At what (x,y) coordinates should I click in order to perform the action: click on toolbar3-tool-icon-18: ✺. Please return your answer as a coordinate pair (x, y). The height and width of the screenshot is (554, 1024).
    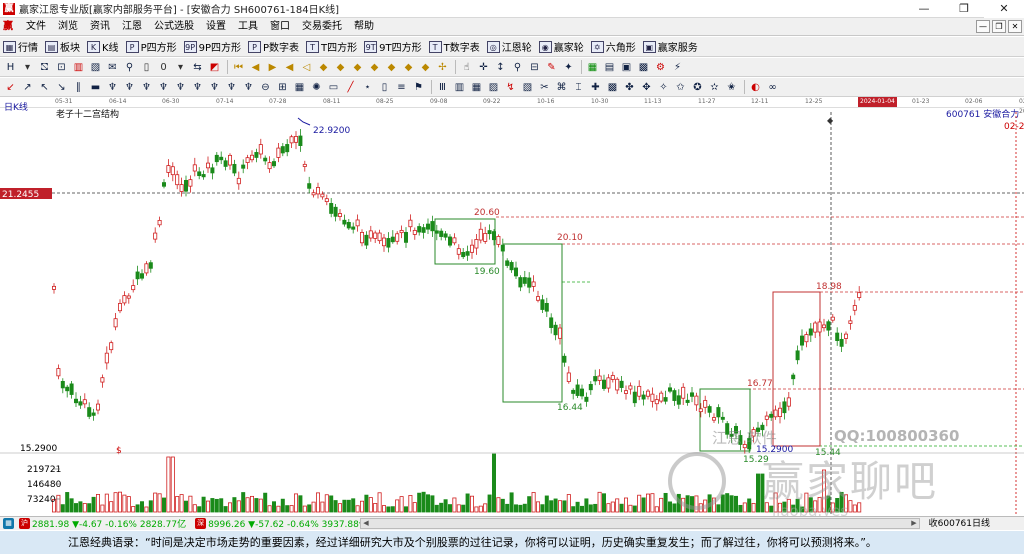
    Looking at the image, I should click on (316, 87).